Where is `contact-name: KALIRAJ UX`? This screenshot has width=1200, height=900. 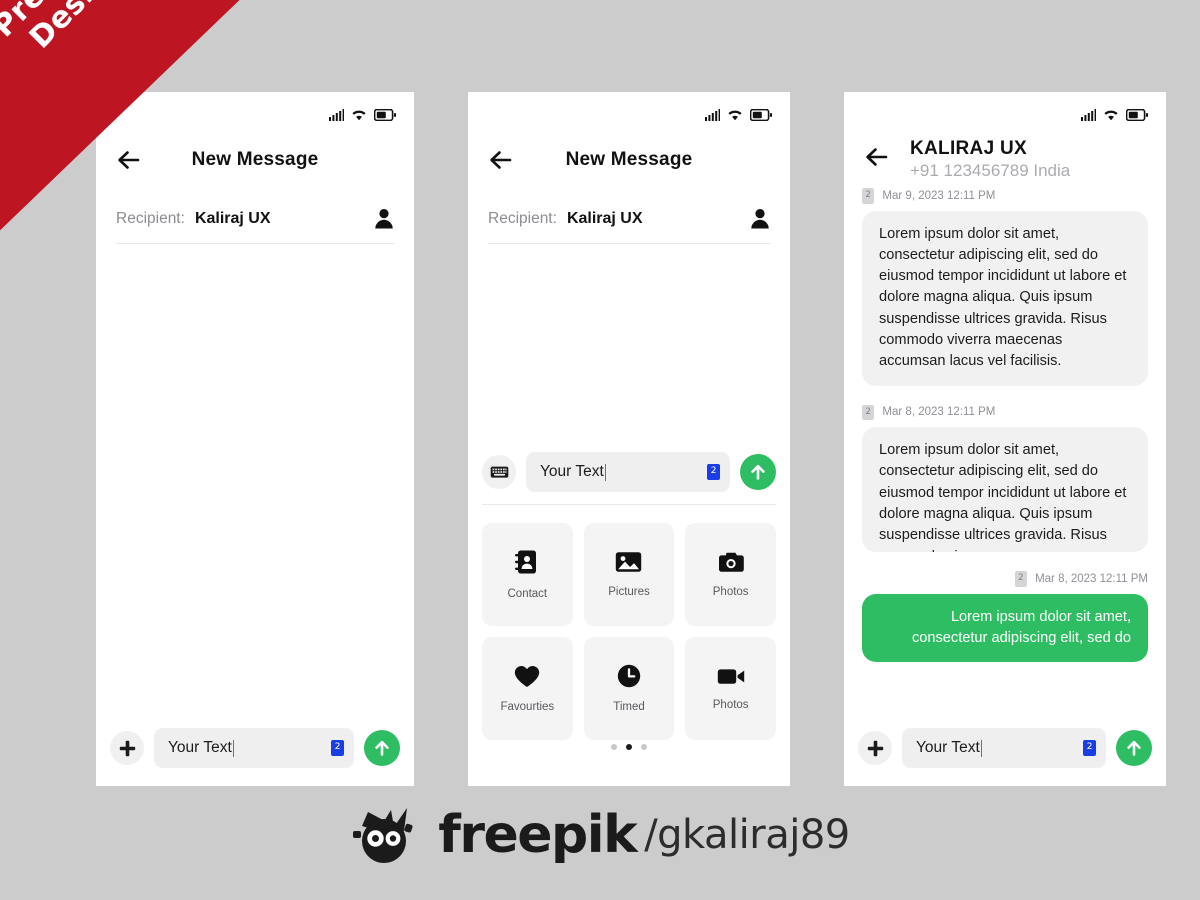 contact-name: KALIRAJ UX is located at coordinates (969, 148).